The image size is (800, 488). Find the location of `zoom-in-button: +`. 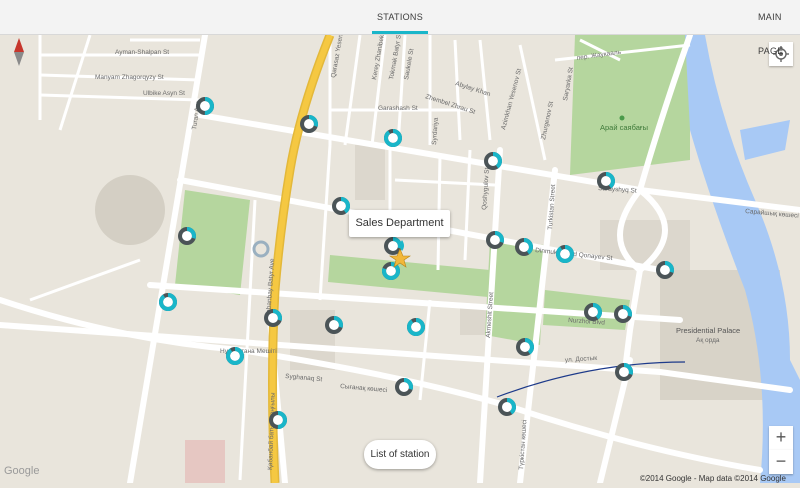

zoom-in-button: + is located at coordinates (781, 438).